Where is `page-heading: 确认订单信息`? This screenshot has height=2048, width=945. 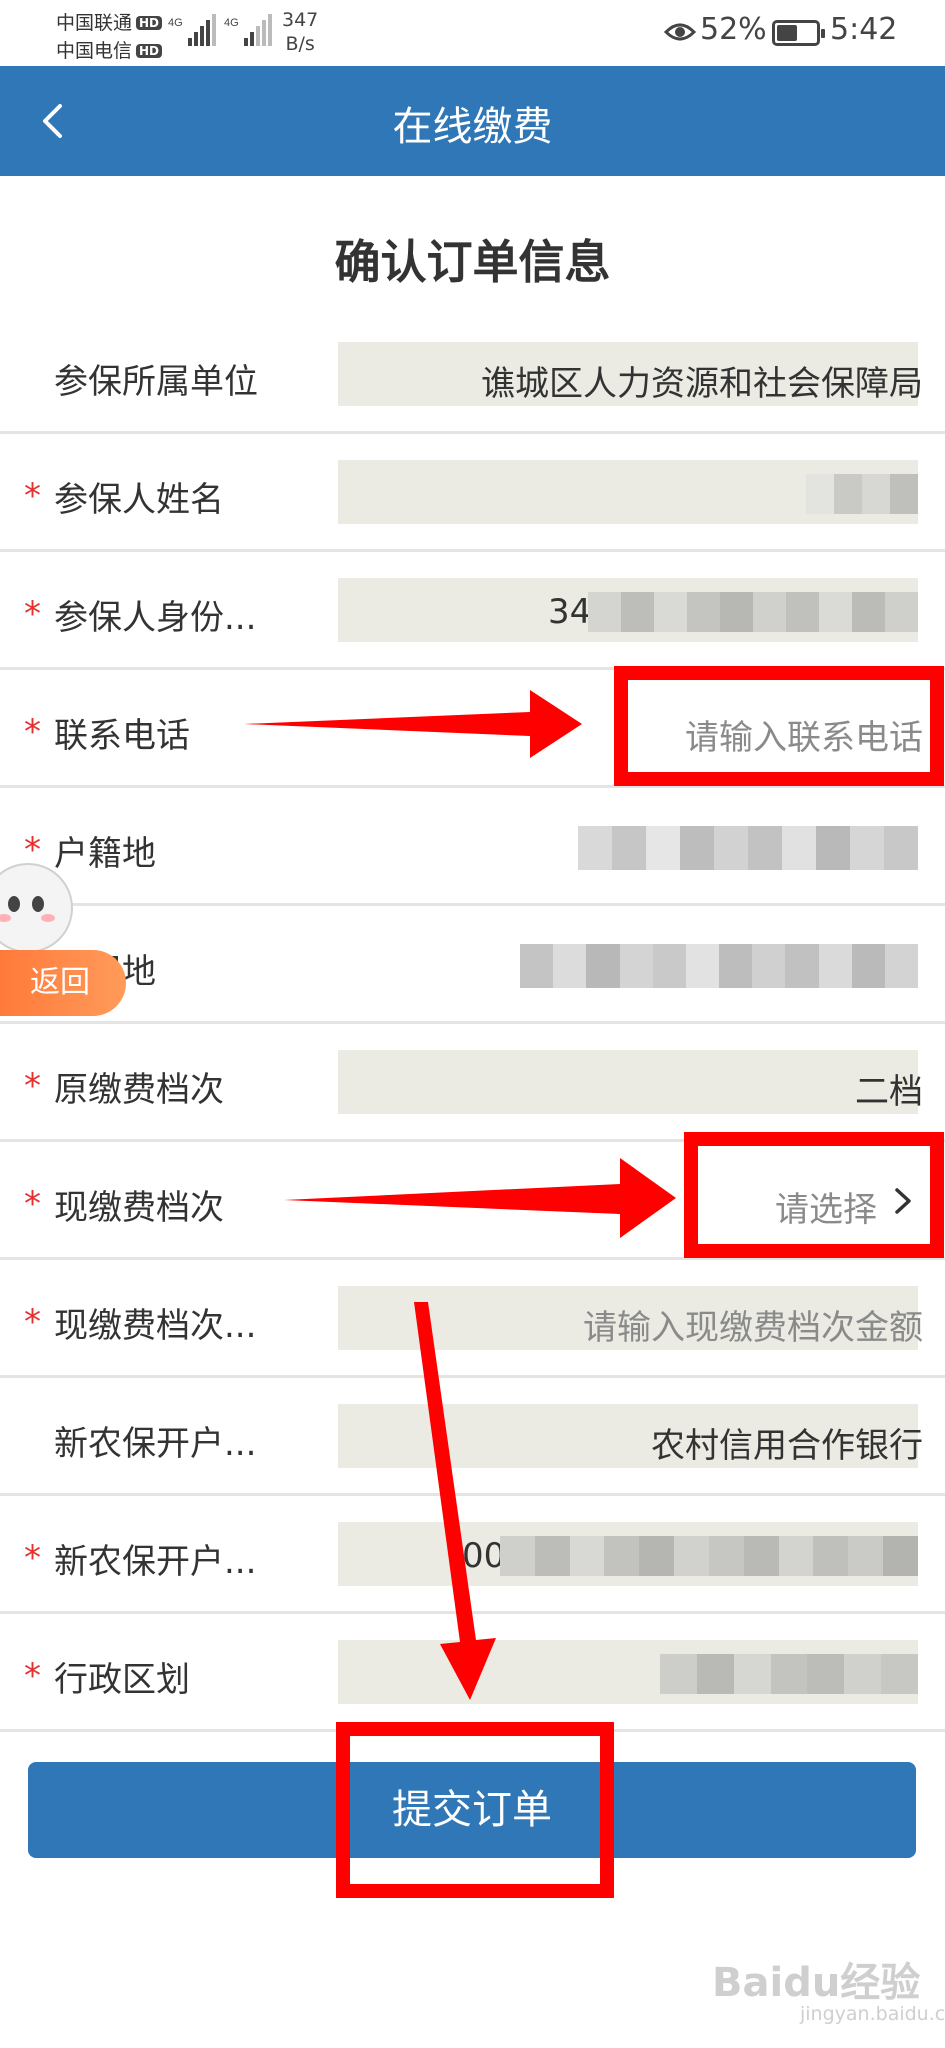
page-heading: 确认订单信息 is located at coordinates (472, 262).